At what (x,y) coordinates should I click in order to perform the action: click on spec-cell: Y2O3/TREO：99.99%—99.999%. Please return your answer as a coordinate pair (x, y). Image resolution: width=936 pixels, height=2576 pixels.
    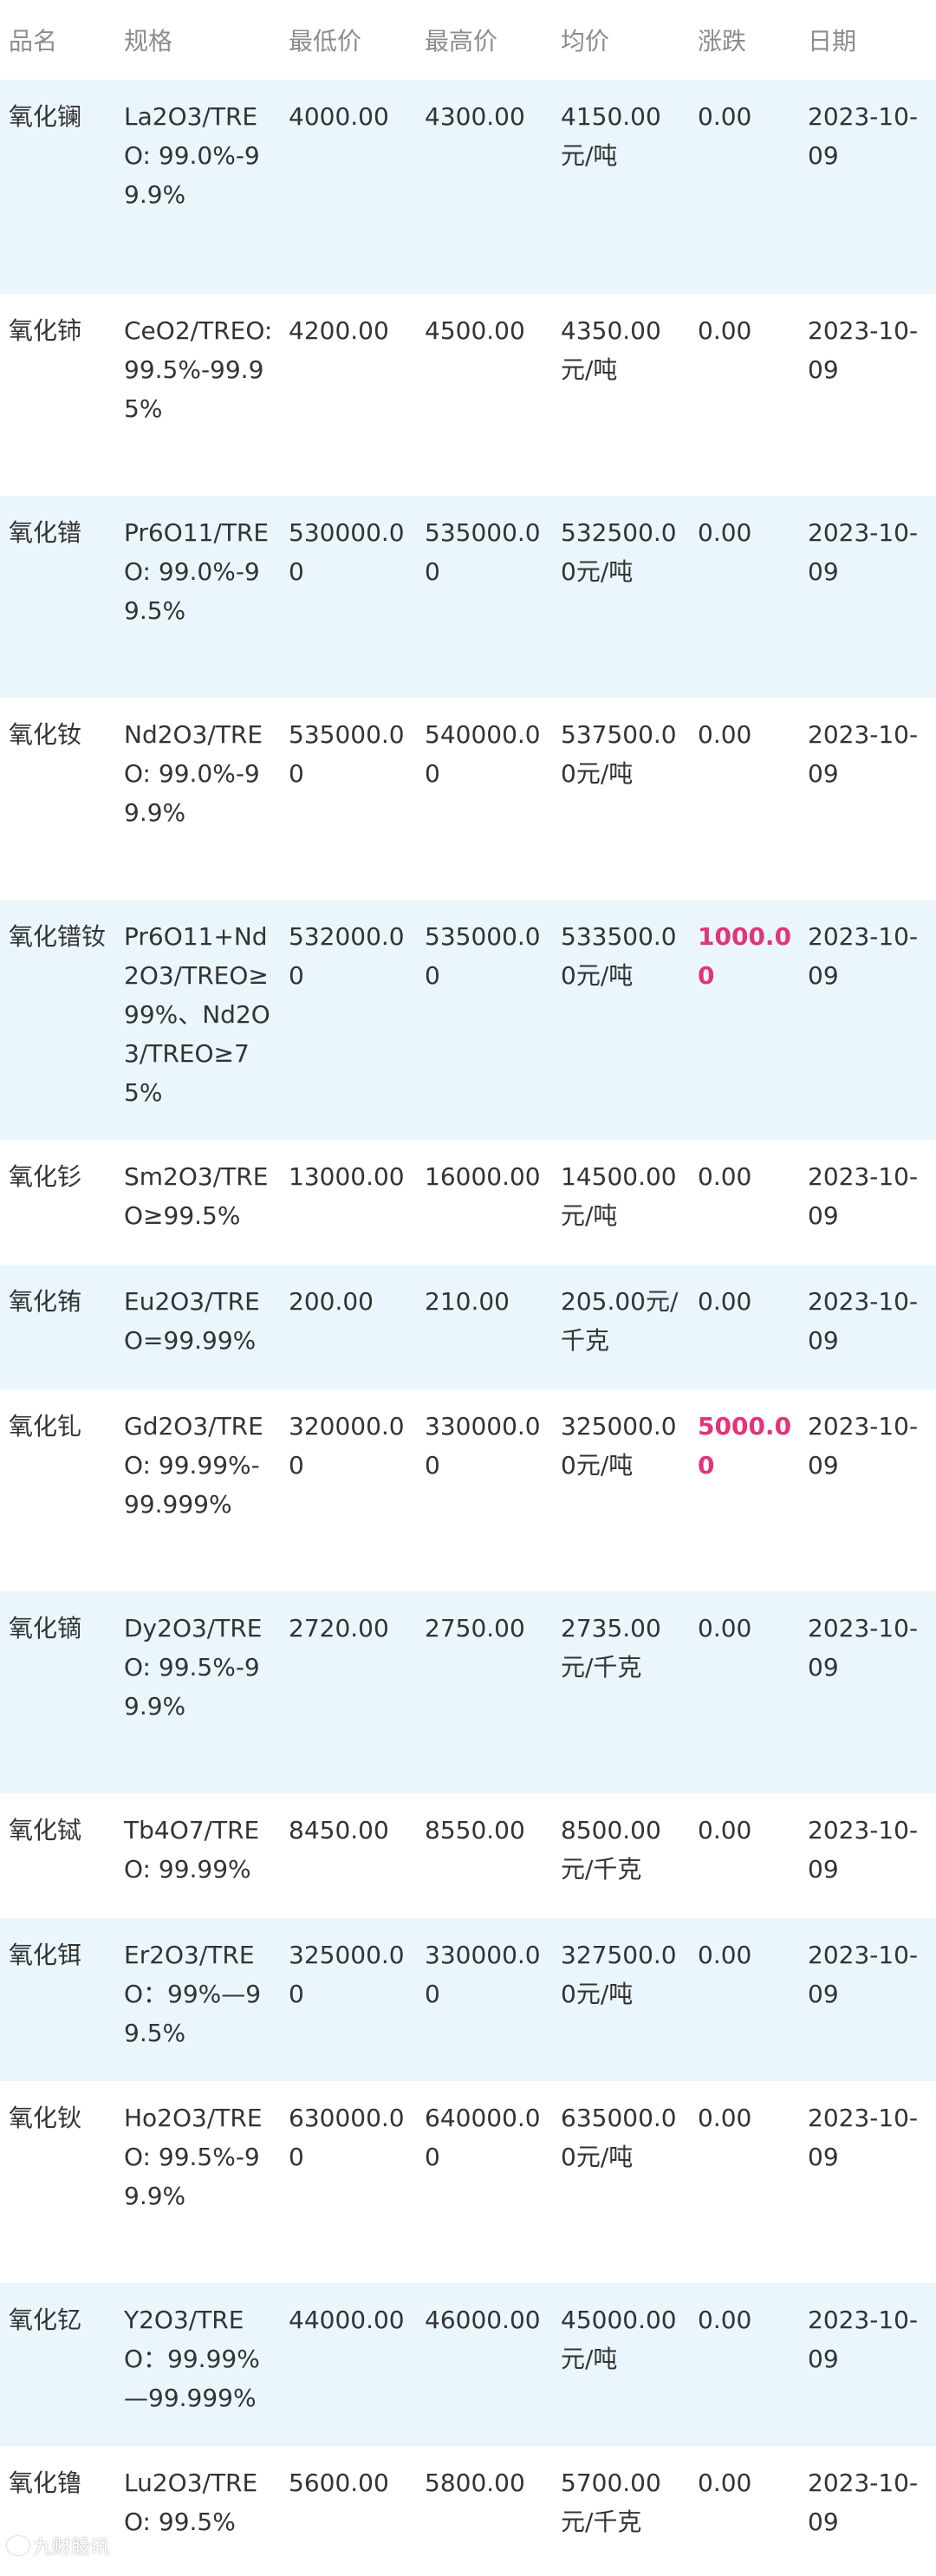
    Looking at the image, I should click on (197, 2364).